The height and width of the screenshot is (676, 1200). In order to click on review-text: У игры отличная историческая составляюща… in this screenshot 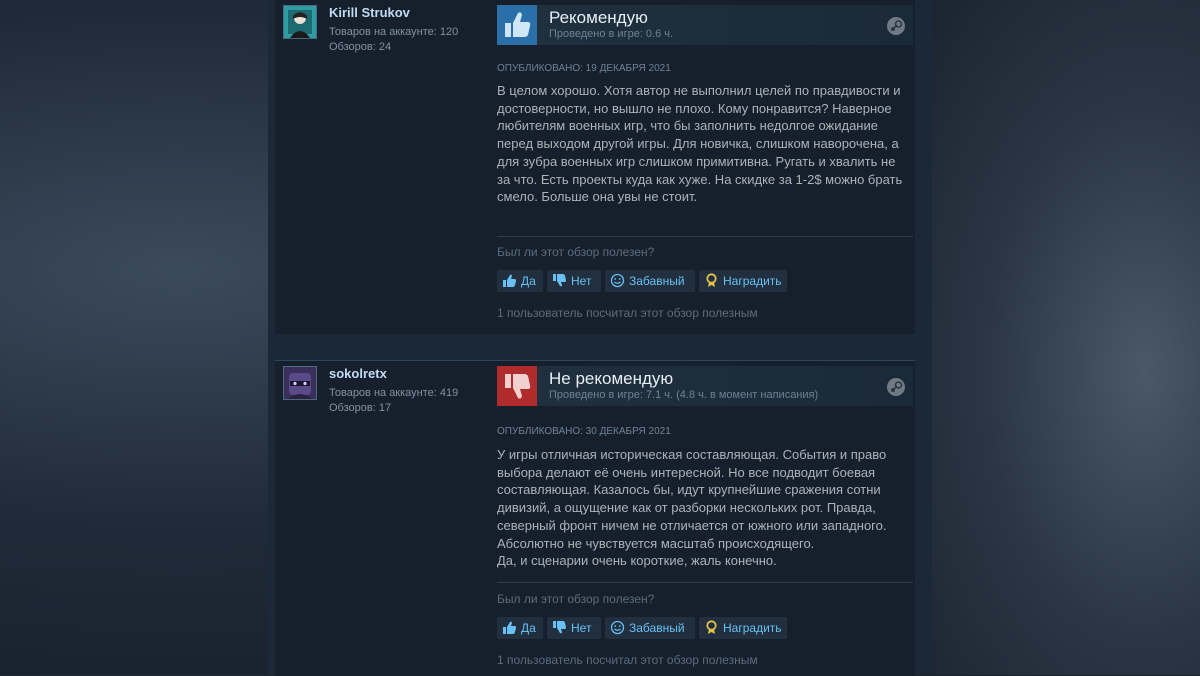, I will do `click(702, 508)`.